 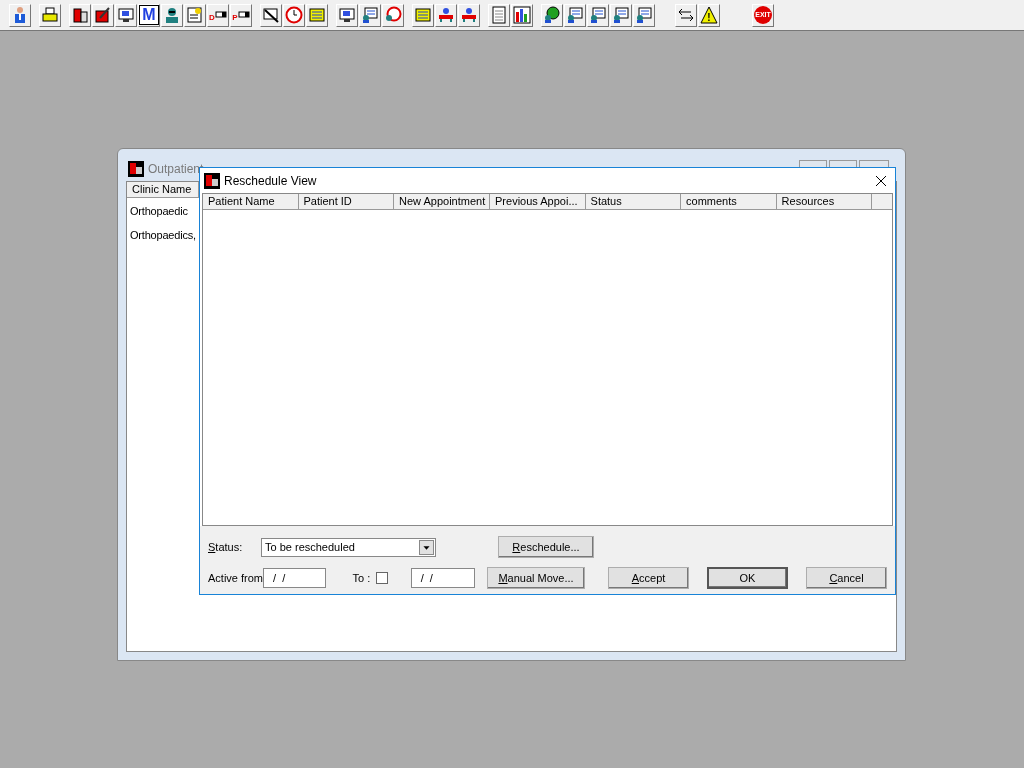 What do you see at coordinates (251, 202) in the screenshot?
I see `column-header: Patient Name` at bounding box center [251, 202].